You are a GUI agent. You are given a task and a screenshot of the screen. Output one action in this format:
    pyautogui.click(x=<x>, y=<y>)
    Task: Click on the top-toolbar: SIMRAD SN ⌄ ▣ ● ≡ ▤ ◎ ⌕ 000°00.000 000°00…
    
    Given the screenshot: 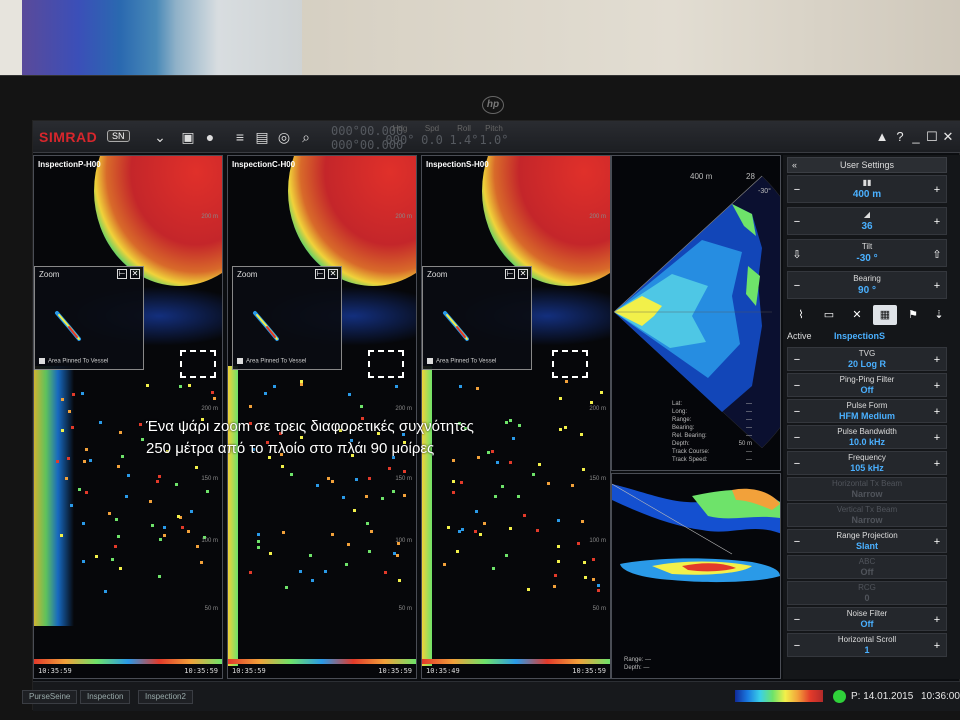 What is the action you would take?
    pyautogui.click(x=496, y=137)
    